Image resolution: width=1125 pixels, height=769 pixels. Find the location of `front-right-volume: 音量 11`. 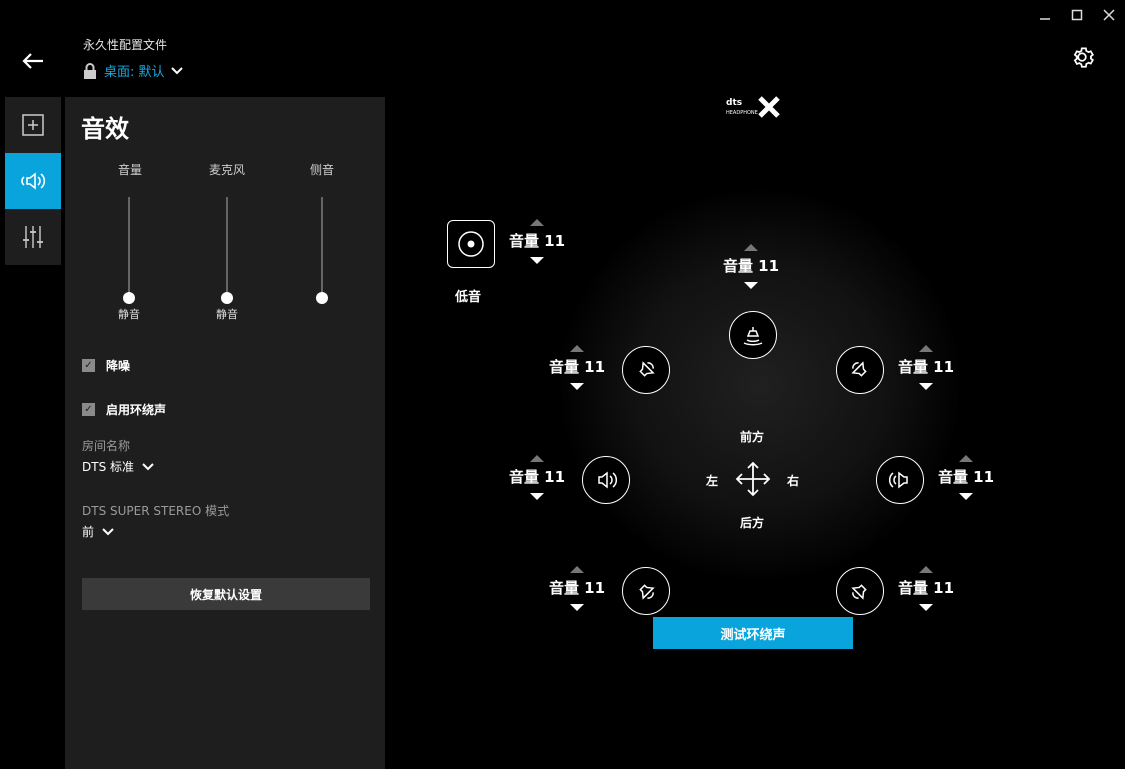

front-right-volume: 音量 11 is located at coordinates (926, 367).